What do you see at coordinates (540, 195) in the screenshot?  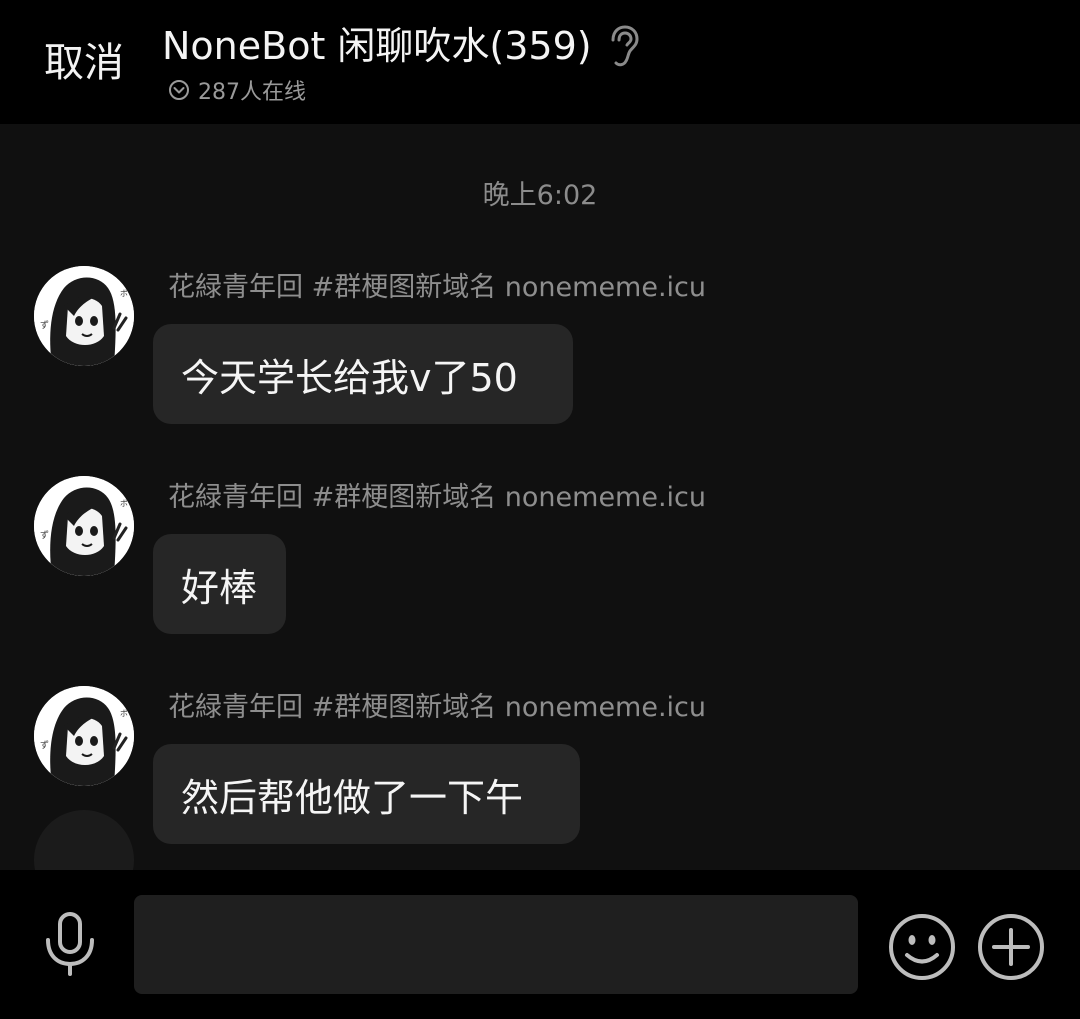 I see `message-timestamp: 晚上6:02` at bounding box center [540, 195].